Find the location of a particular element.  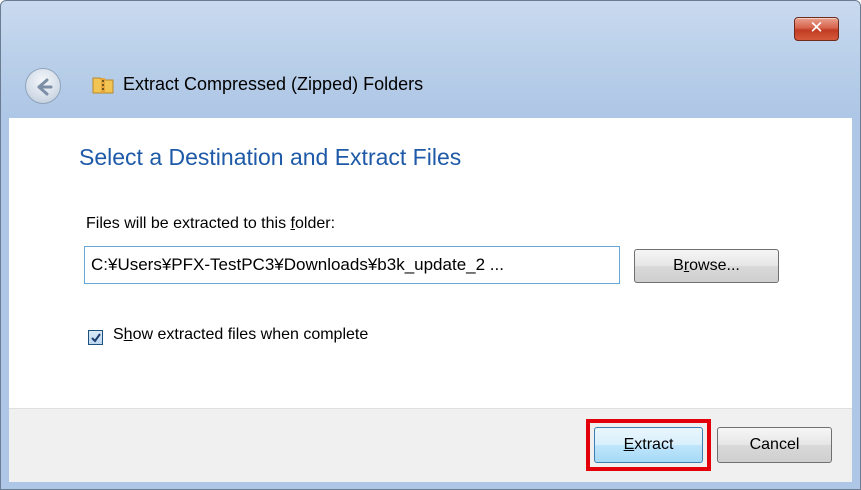

extract-button: Extract is located at coordinates (648, 445).